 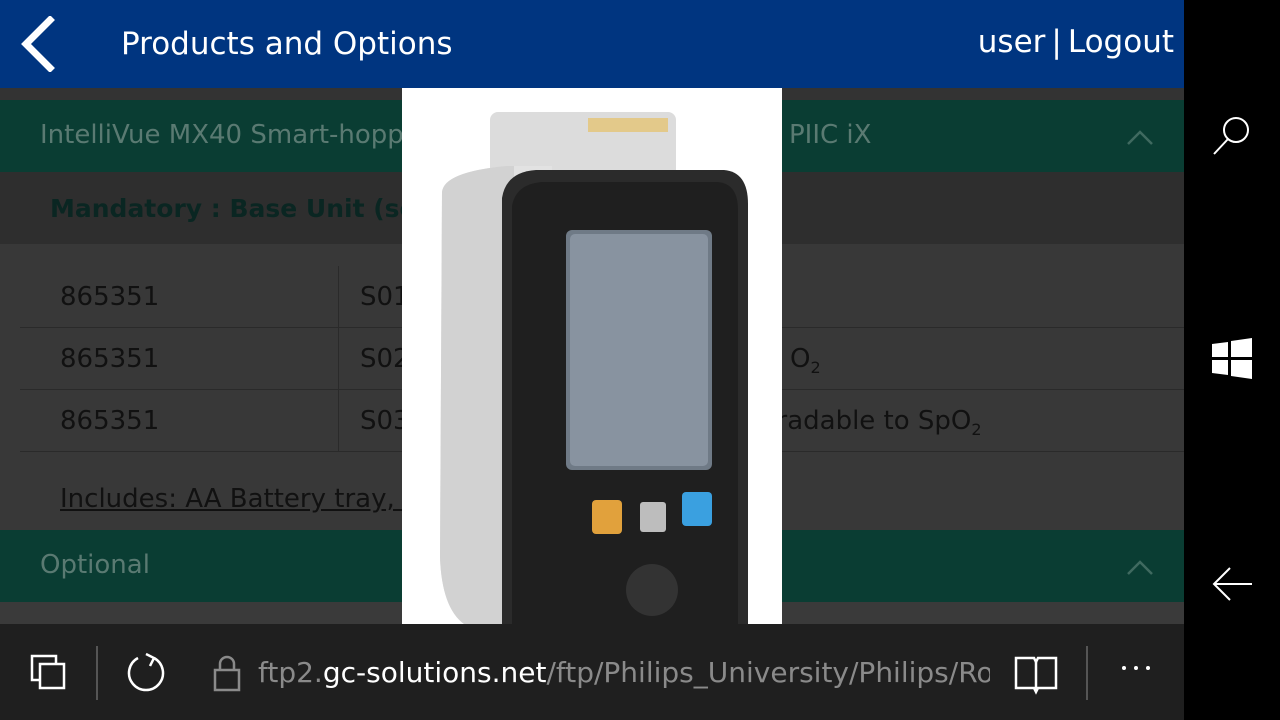 I want to click on mandatory-subheader-text: Mandatory : Base Unit (sel, so click(x=238, y=208).